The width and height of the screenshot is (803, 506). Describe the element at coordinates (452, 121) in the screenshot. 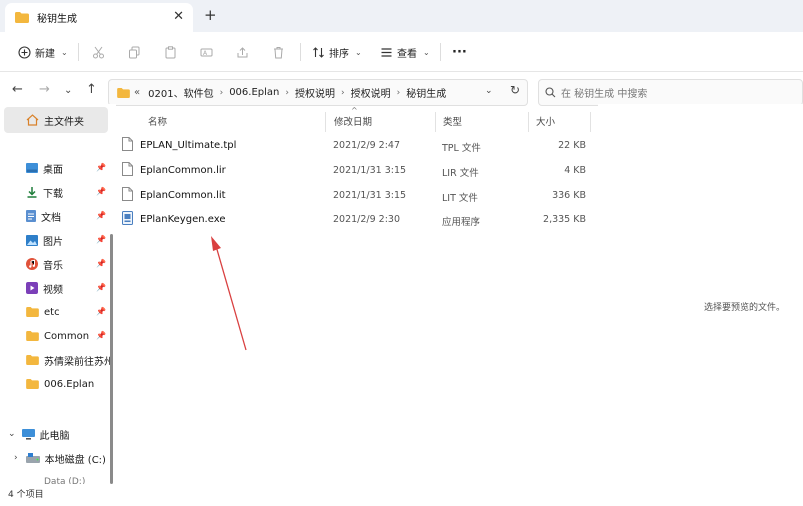

I see `column-header-type: 类型` at that location.